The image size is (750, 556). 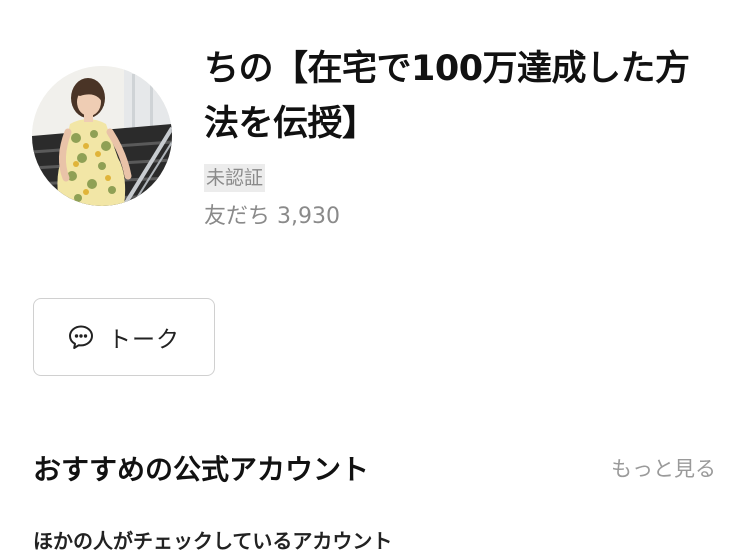 I want to click on account-name: ちの【在宅で100万達成した方法を伝授】, so click(x=447, y=96).